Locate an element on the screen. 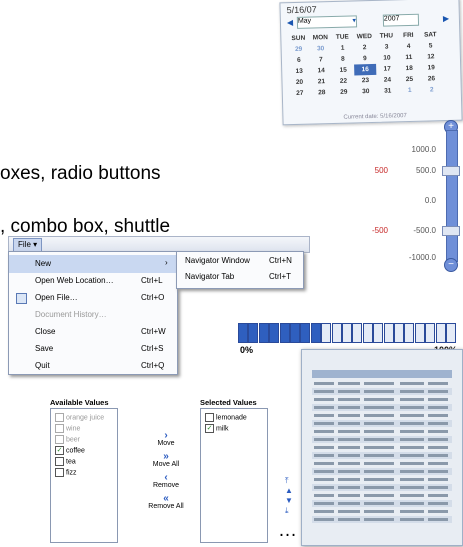  selected-values-list: lemonade ✓ milk is located at coordinates (234, 475).